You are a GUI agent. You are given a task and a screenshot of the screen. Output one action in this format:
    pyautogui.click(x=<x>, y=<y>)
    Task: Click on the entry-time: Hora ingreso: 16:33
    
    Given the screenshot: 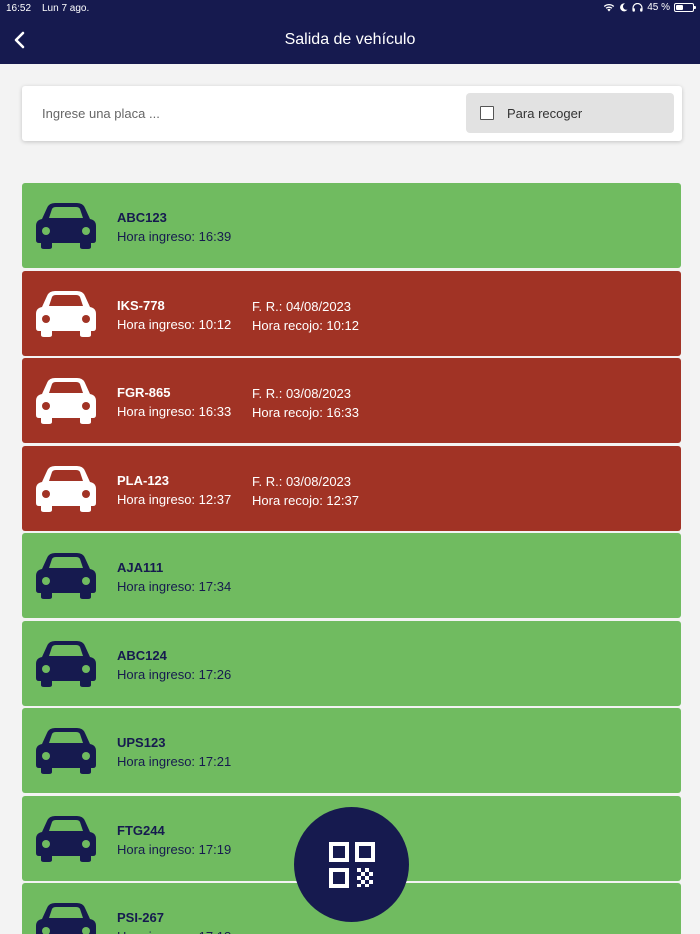 What is the action you would take?
    pyautogui.click(x=174, y=411)
    